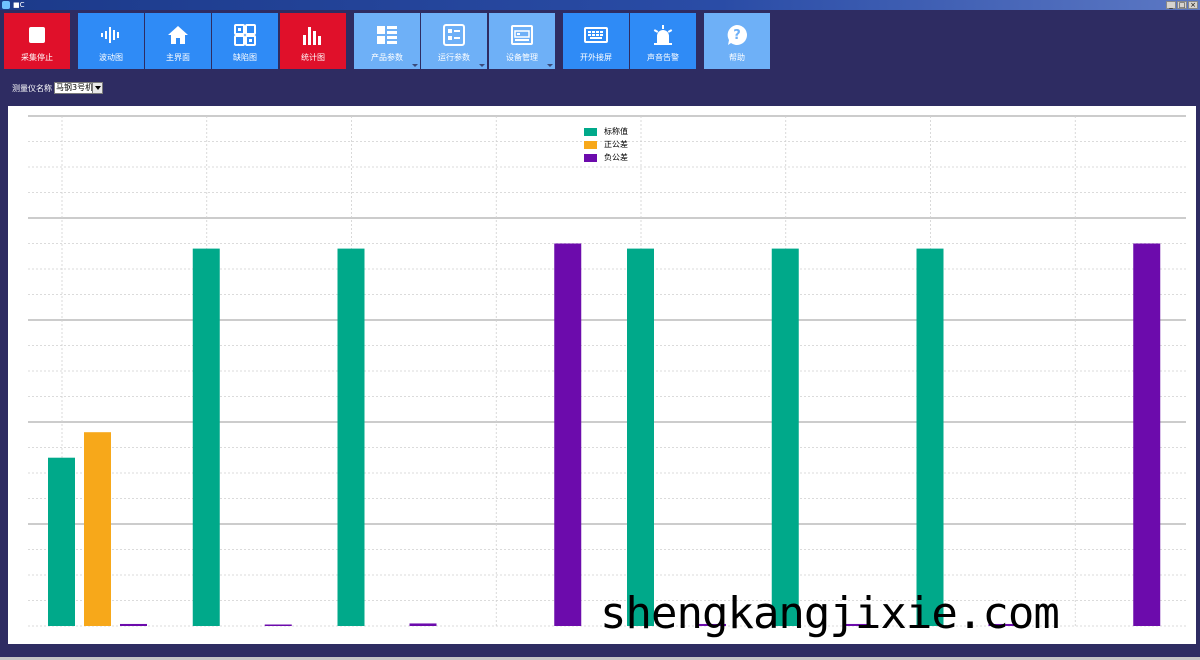 Image resolution: width=1200 pixels, height=660 pixels. What do you see at coordinates (111, 57) in the screenshot?
I see `wave-chart-label: 波动图` at bounding box center [111, 57].